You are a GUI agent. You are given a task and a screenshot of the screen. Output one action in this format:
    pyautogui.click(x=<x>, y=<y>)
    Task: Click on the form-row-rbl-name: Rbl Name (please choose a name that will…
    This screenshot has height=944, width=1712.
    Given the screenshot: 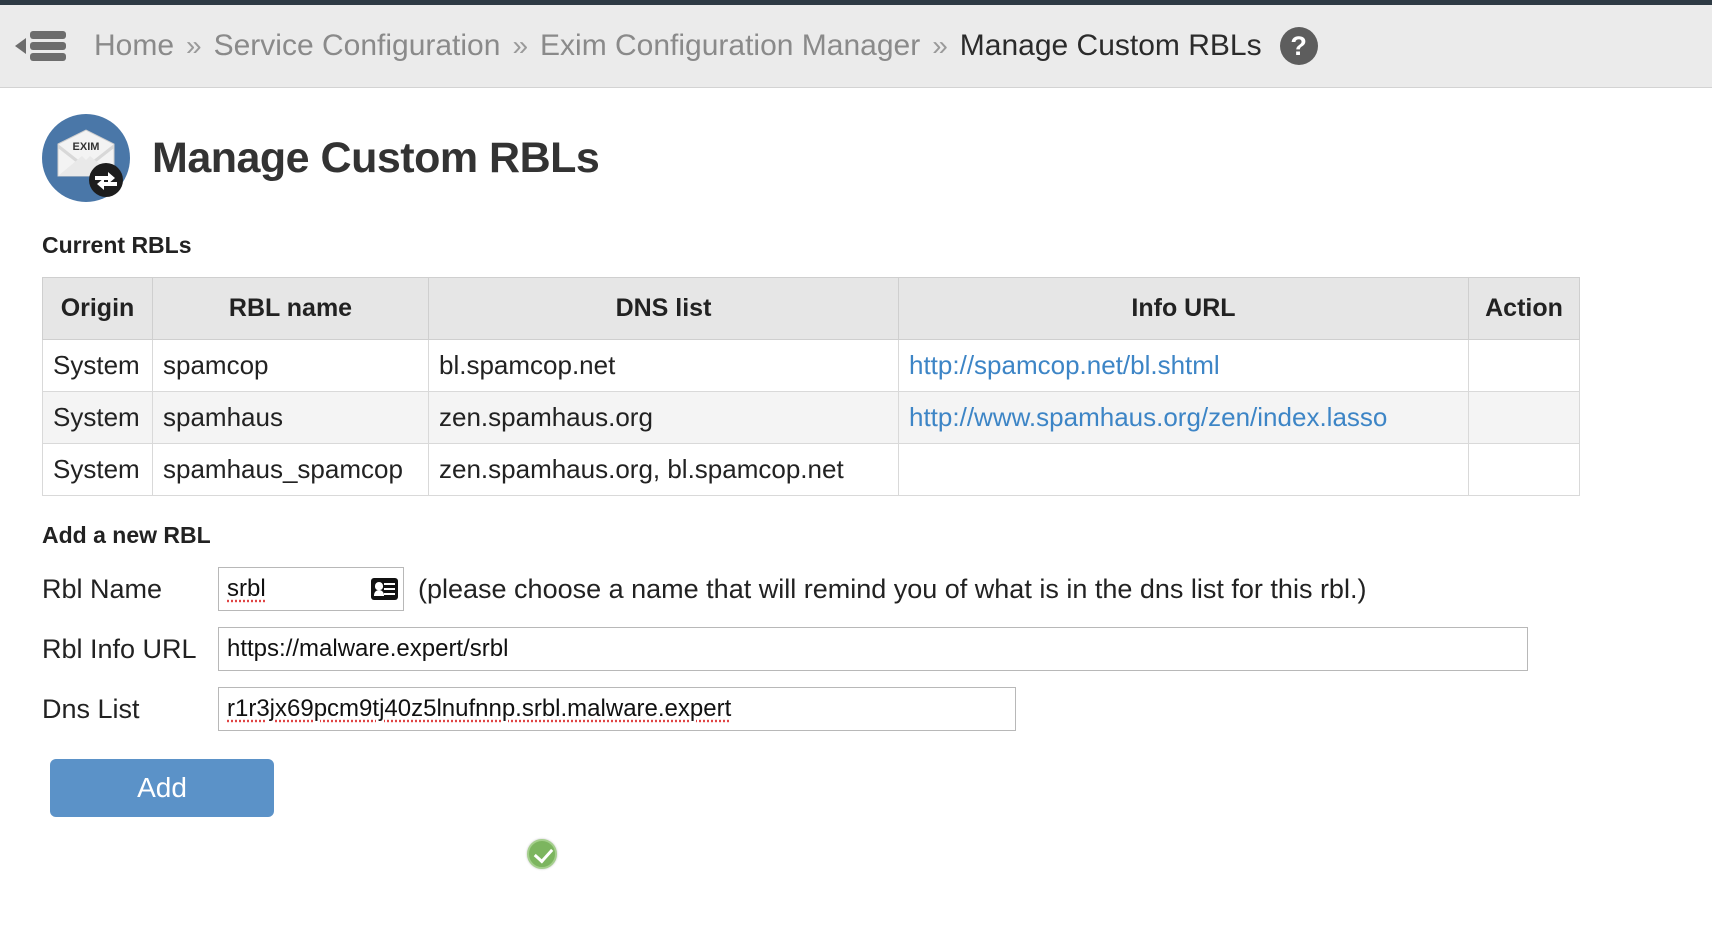 What is the action you would take?
    pyautogui.click(x=877, y=589)
    